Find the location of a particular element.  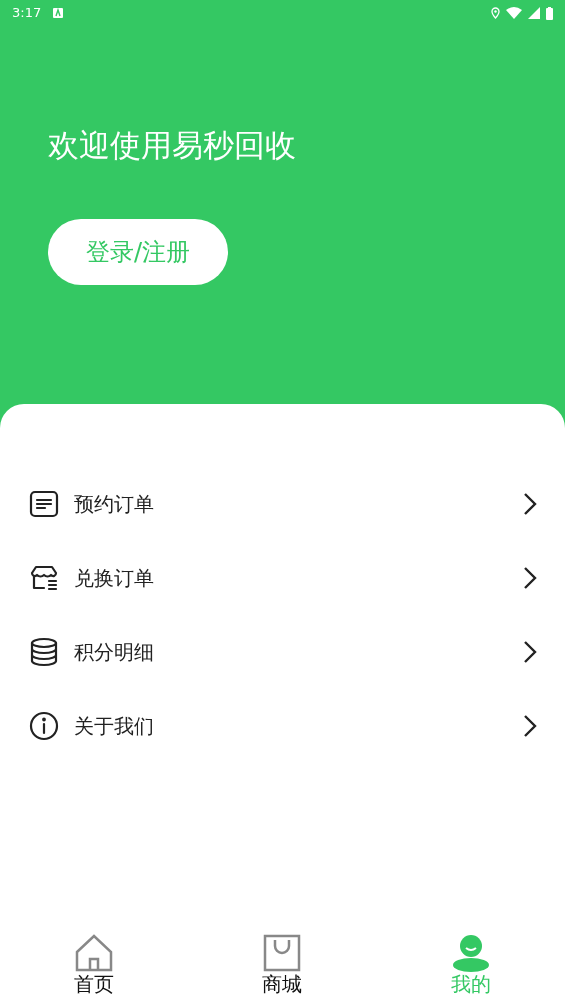

tab-item: 商城 is located at coordinates (282, 962).